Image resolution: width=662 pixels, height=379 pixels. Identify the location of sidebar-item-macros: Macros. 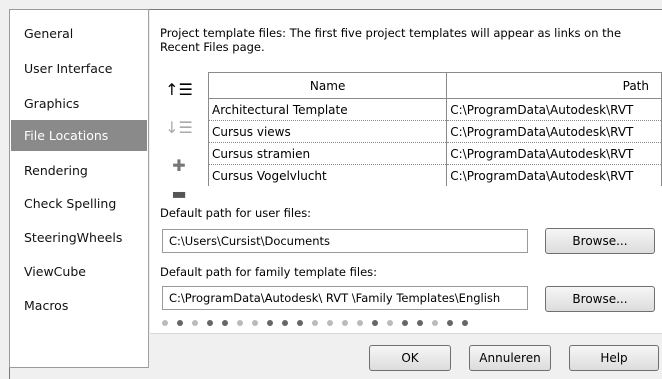
(79, 305).